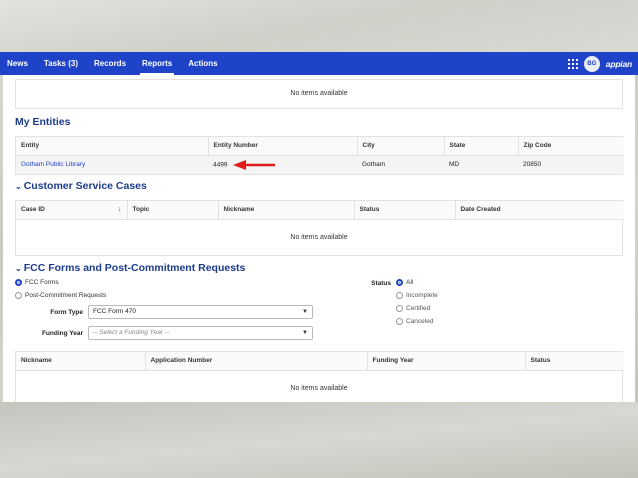 Image resolution: width=638 pixels, height=478 pixels. Describe the element at coordinates (62, 333) in the screenshot. I see `funding-year-label: Funding Year` at that location.